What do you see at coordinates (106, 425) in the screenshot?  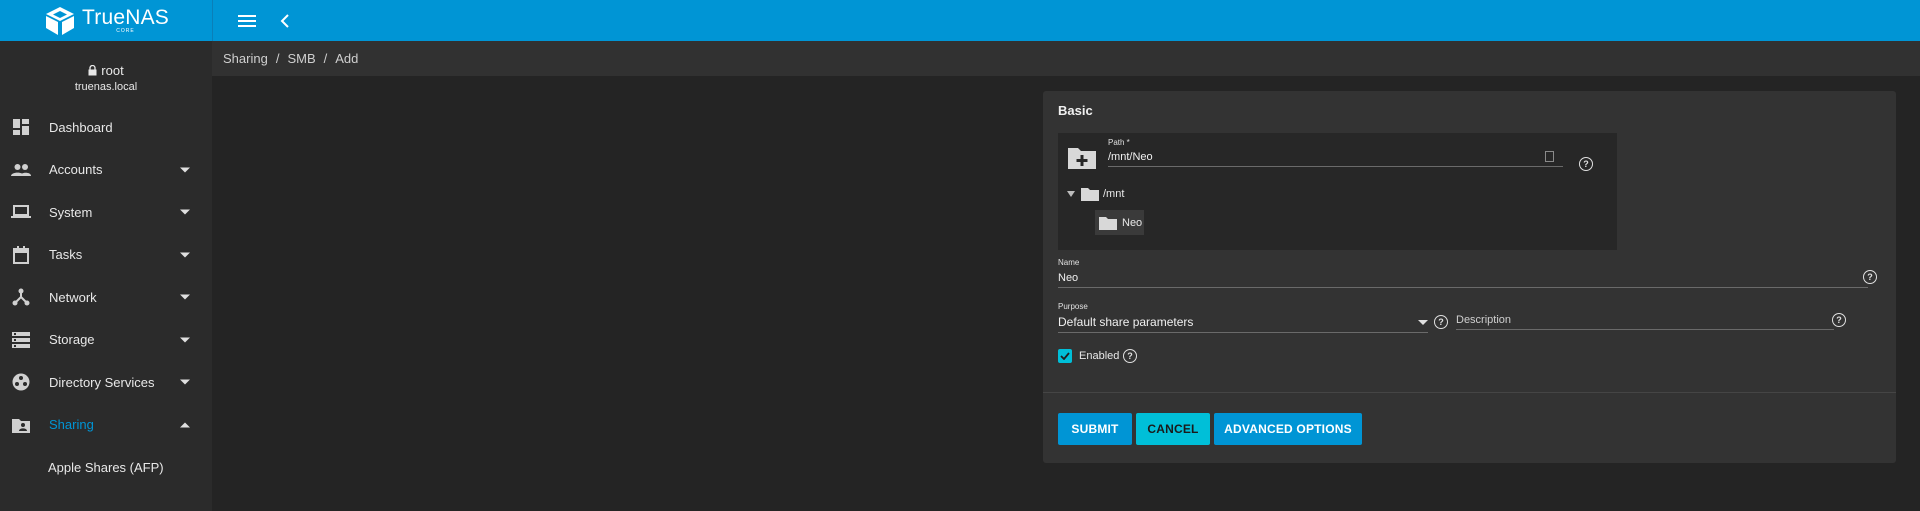 I see `sidebar-item-sharing: Sharing` at bounding box center [106, 425].